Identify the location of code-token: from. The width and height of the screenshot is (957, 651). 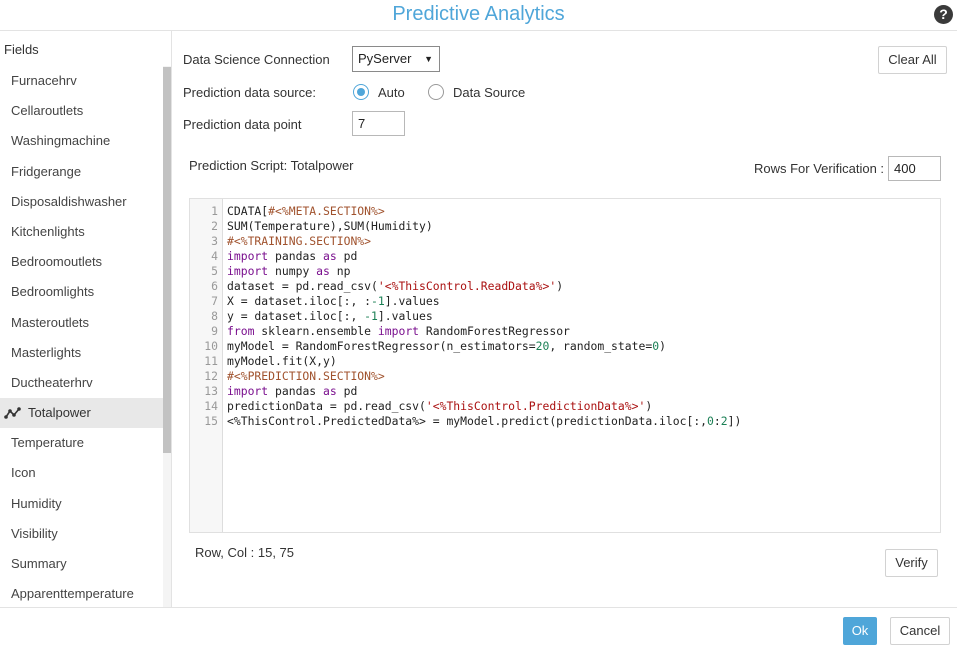
(241, 331).